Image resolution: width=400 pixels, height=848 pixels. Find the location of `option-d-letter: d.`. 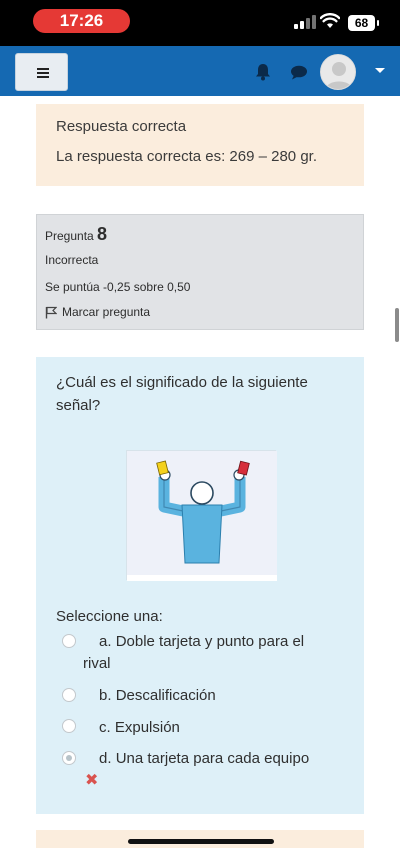

option-d-letter: d. is located at coordinates (105, 758).